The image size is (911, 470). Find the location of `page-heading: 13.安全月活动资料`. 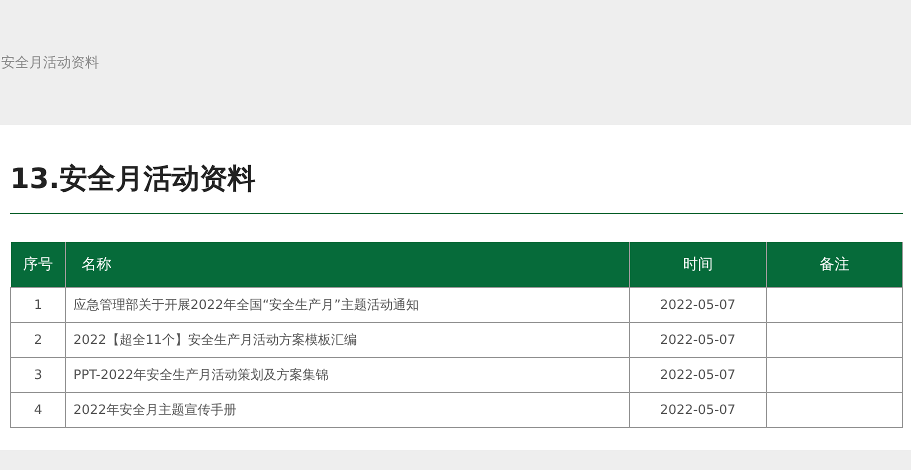

page-heading: 13.安全月活动资料 is located at coordinates (133, 179).